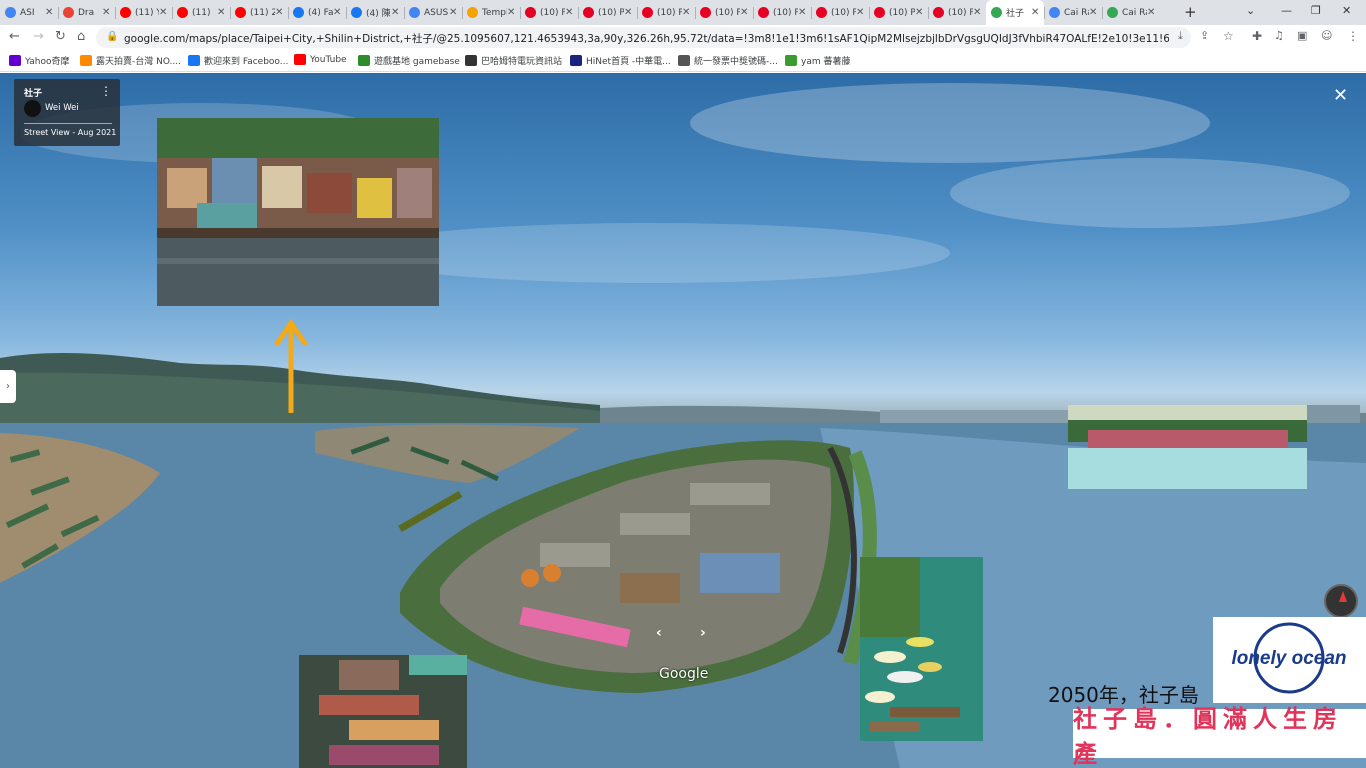 This screenshot has height=768, width=1366. I want to click on profile-avatar-icon: ☺, so click(1326, 35).